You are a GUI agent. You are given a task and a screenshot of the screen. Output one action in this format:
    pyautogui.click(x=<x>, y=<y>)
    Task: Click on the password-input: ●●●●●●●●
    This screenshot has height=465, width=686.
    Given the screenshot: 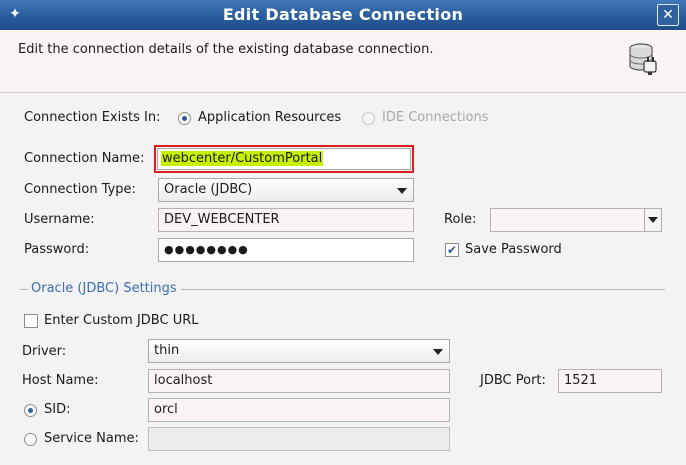 What is the action you would take?
    pyautogui.click(x=286, y=250)
    